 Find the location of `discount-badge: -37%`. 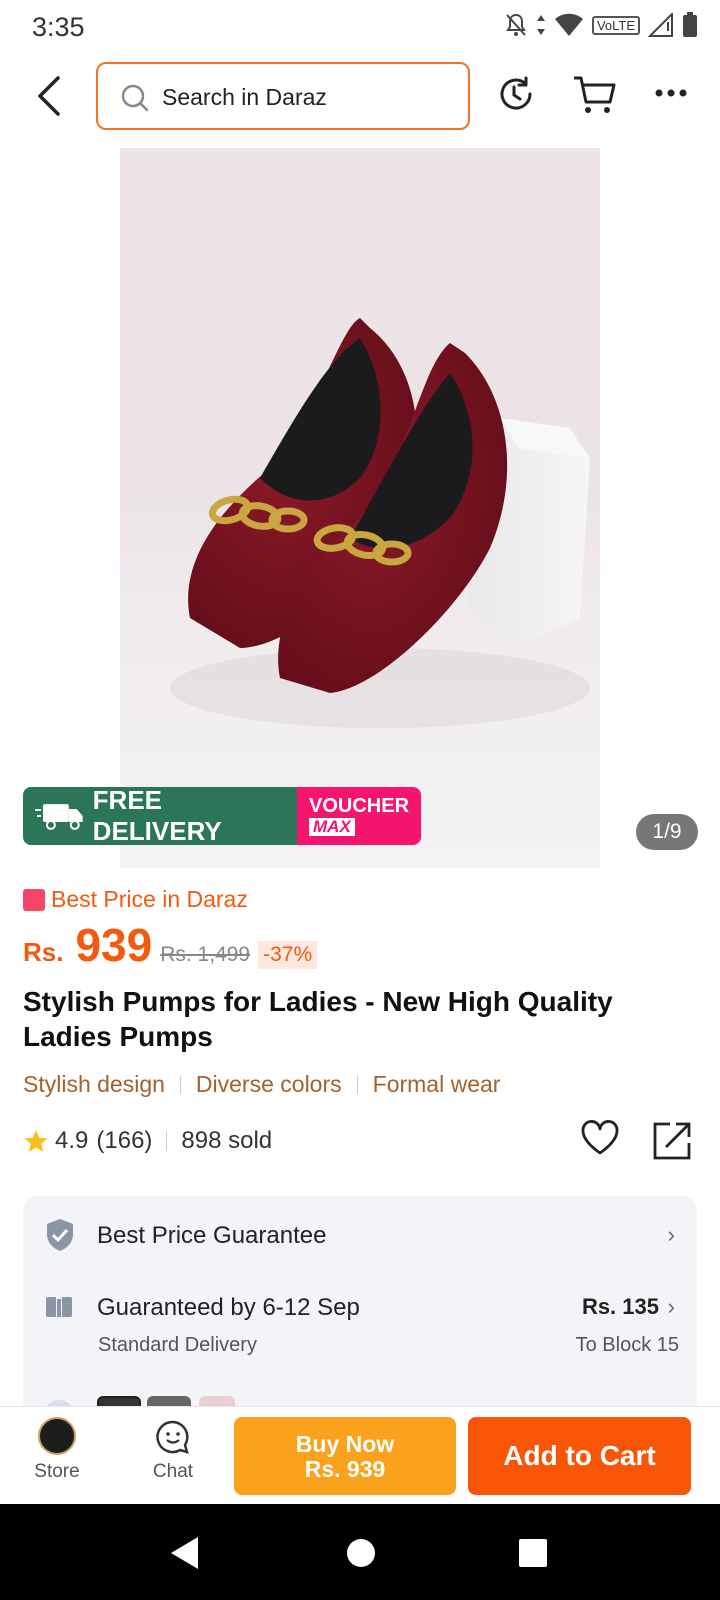

discount-badge: -37% is located at coordinates (288, 955).